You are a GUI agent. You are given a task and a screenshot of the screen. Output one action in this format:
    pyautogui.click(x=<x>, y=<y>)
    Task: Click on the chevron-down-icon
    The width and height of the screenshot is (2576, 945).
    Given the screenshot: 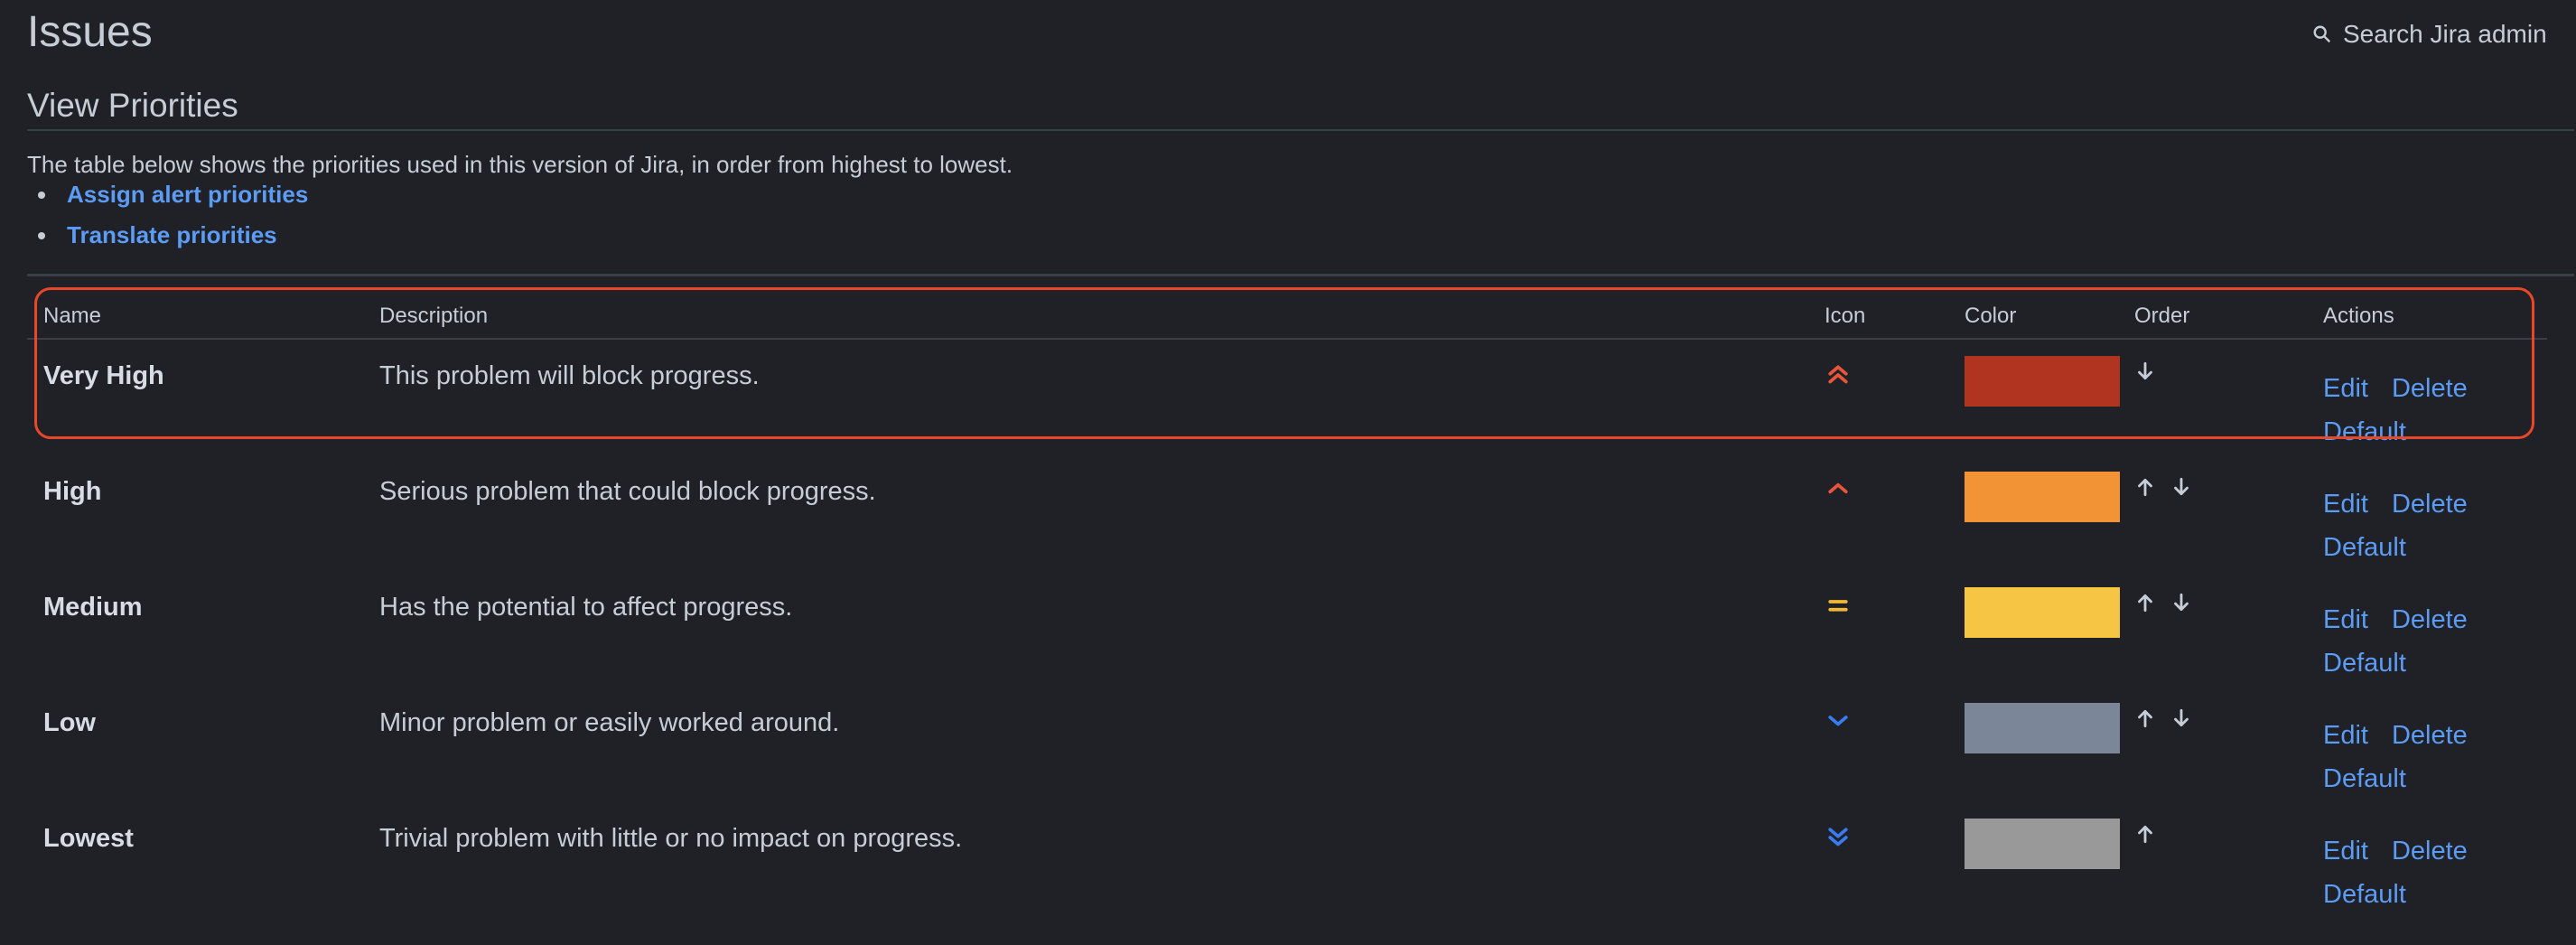 What is the action you would take?
    pyautogui.click(x=1838, y=721)
    